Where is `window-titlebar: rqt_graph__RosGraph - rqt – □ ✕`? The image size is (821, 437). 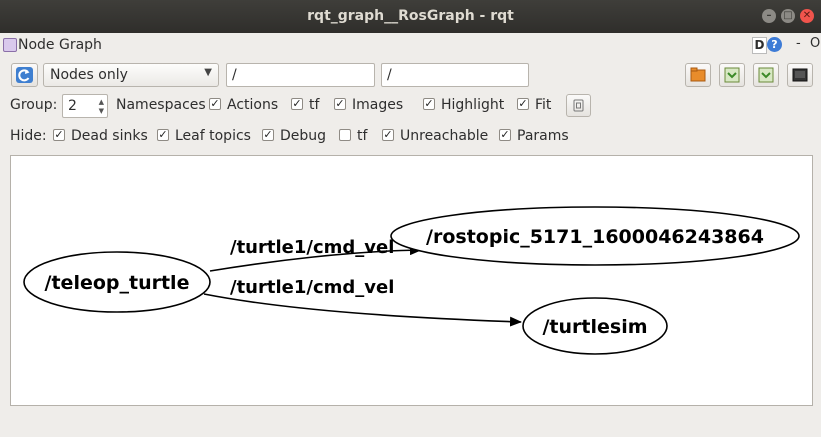
window-titlebar: rqt_graph__RosGraph - rqt – □ ✕ is located at coordinates (410, 16).